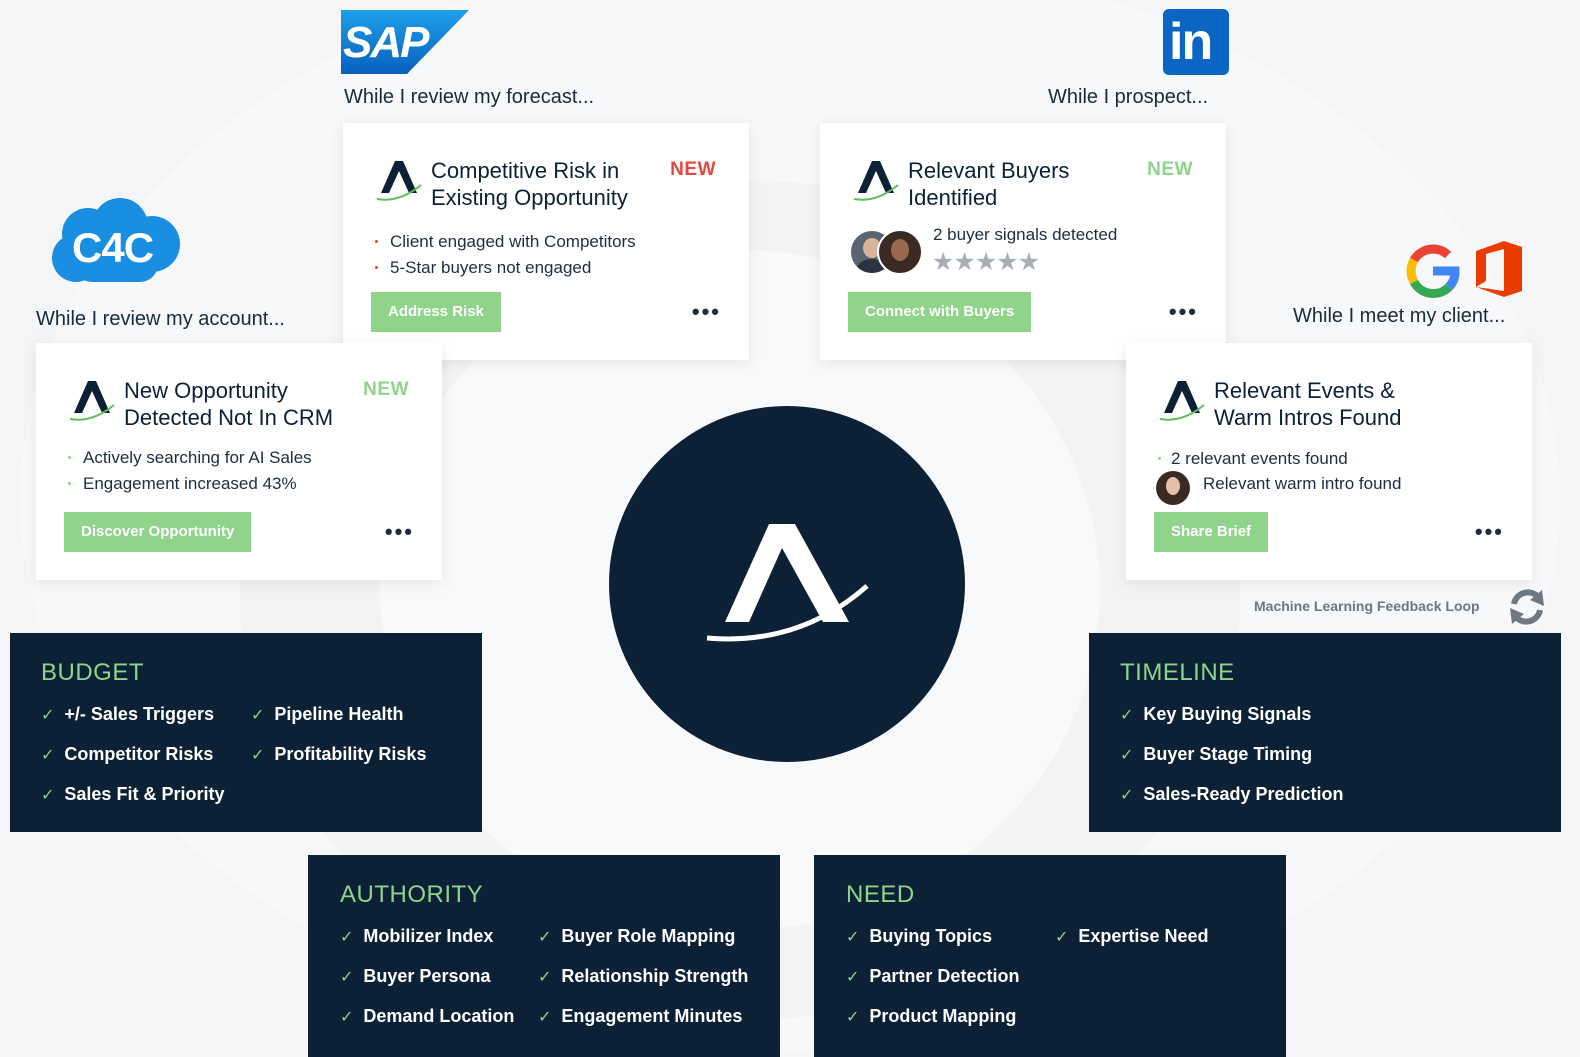  What do you see at coordinates (188, 458) in the screenshot?
I see `bullet-item: Actively searching for AI Sales` at bounding box center [188, 458].